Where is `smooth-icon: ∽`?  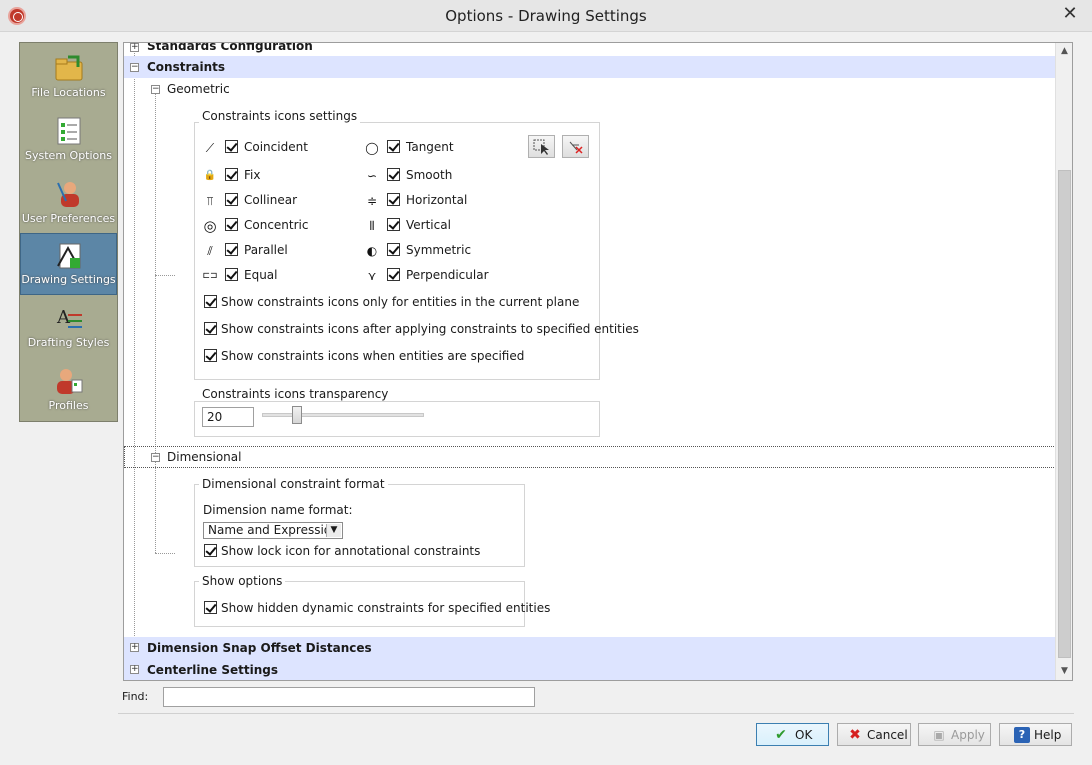
smooth-icon: ∽ is located at coordinates (372, 176).